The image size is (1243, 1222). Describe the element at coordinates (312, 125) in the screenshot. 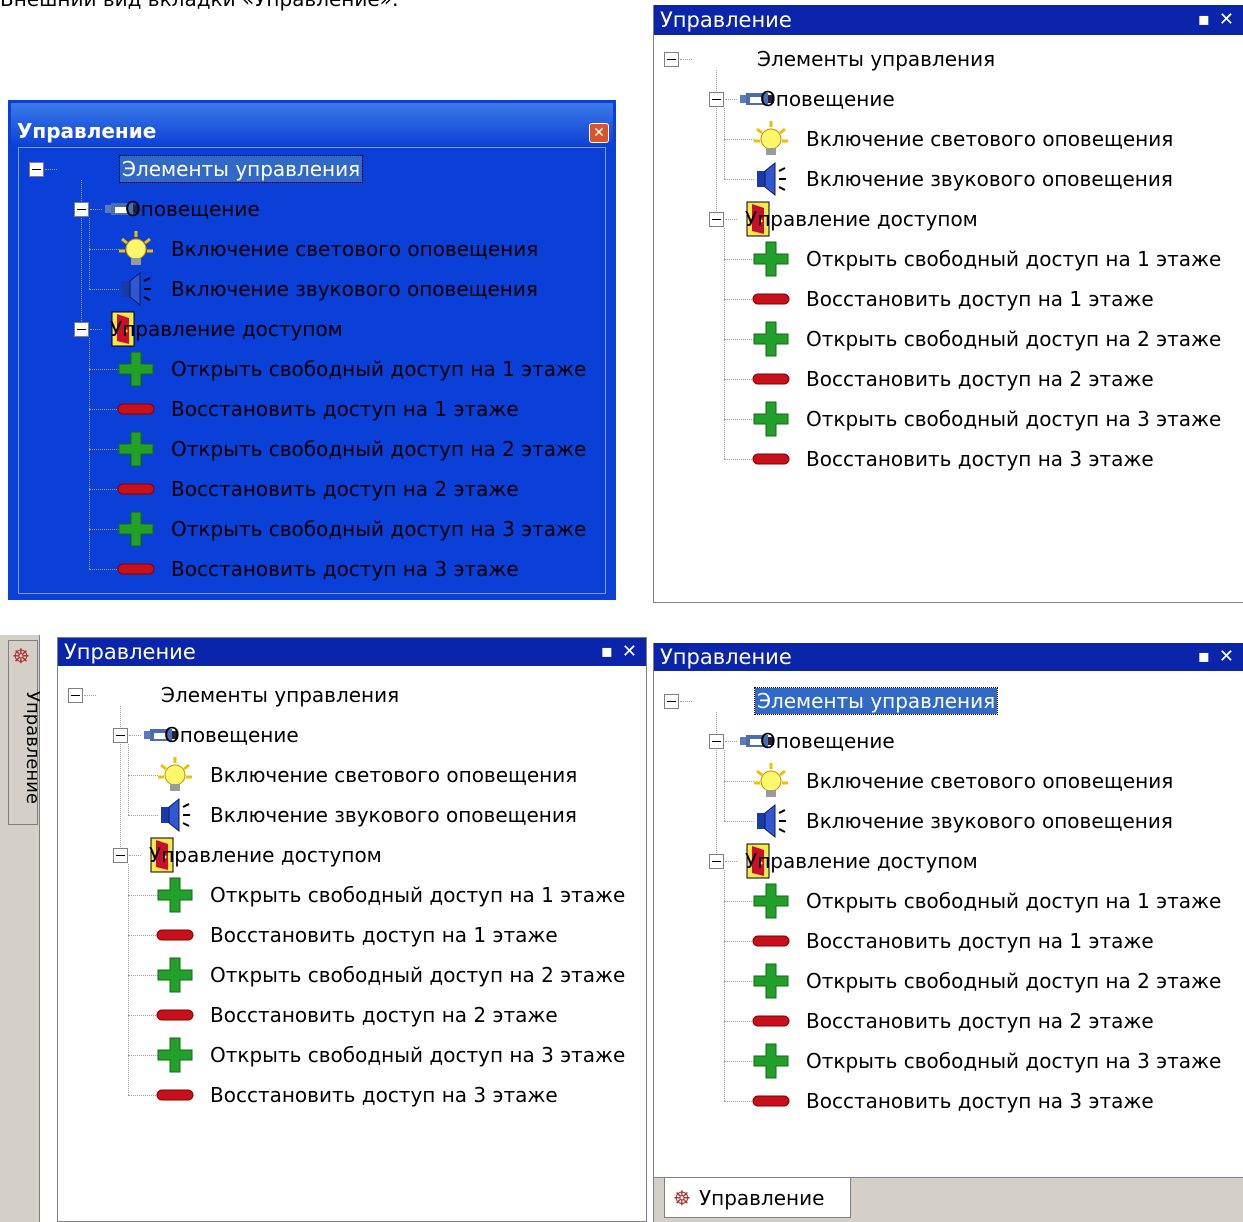

I see `title-bar: Управление ✕` at that location.